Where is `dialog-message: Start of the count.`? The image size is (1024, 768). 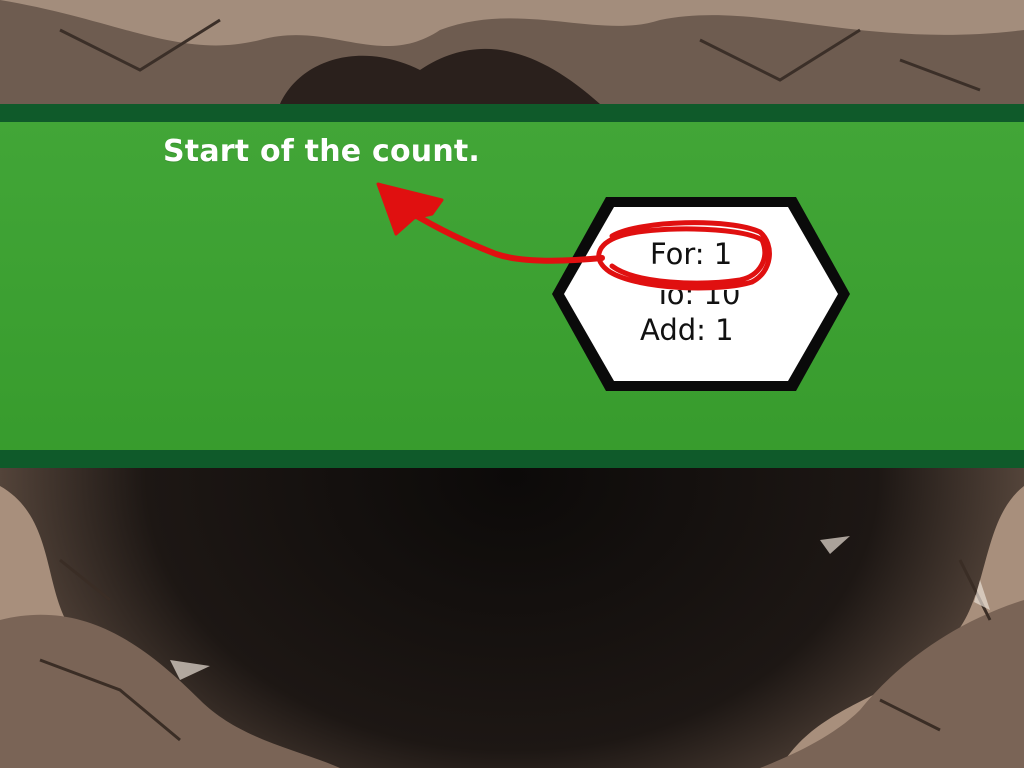
dialog-message: Start of the count. is located at coordinates (322, 151).